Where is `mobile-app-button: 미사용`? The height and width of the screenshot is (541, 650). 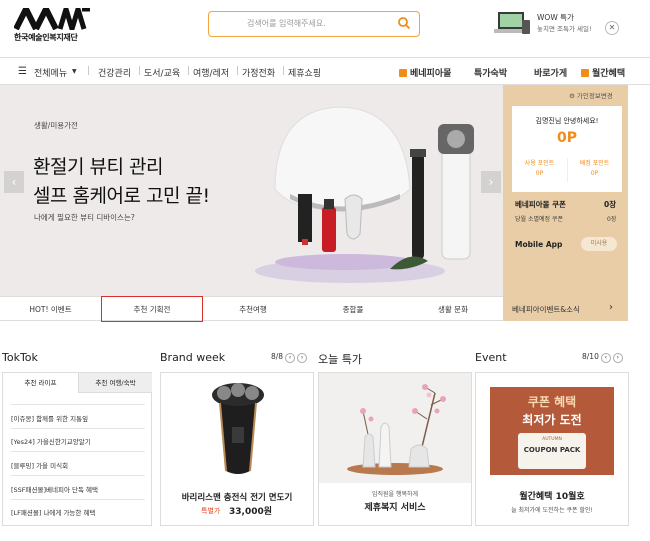 mobile-app-button: 미사용 is located at coordinates (599, 244).